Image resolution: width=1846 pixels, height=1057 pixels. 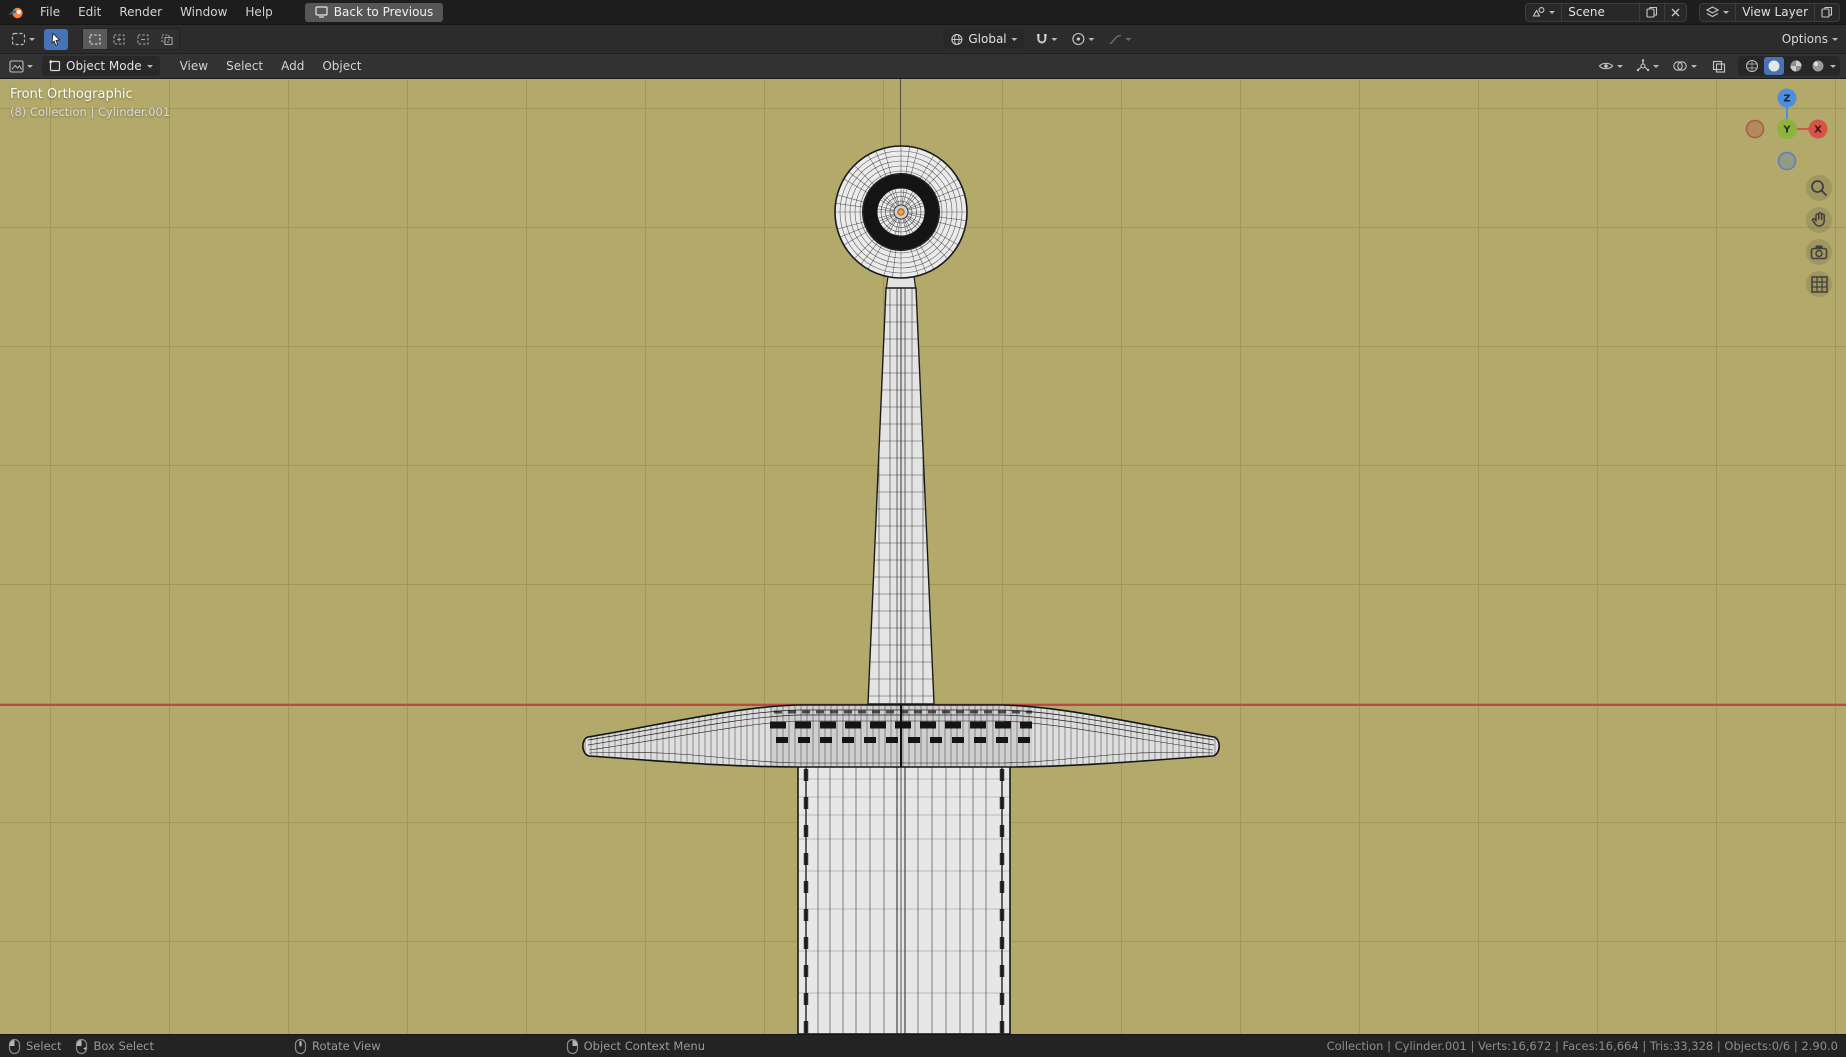 I want to click on options-dropdown: Options, so click(x=1805, y=39).